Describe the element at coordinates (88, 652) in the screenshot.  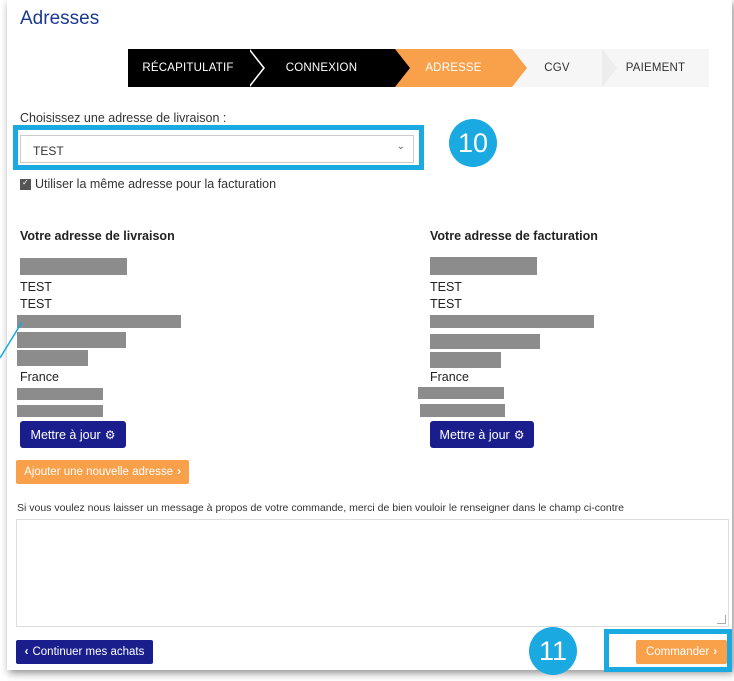
I see `continue-shopping-label: Continuer mes achats` at that location.